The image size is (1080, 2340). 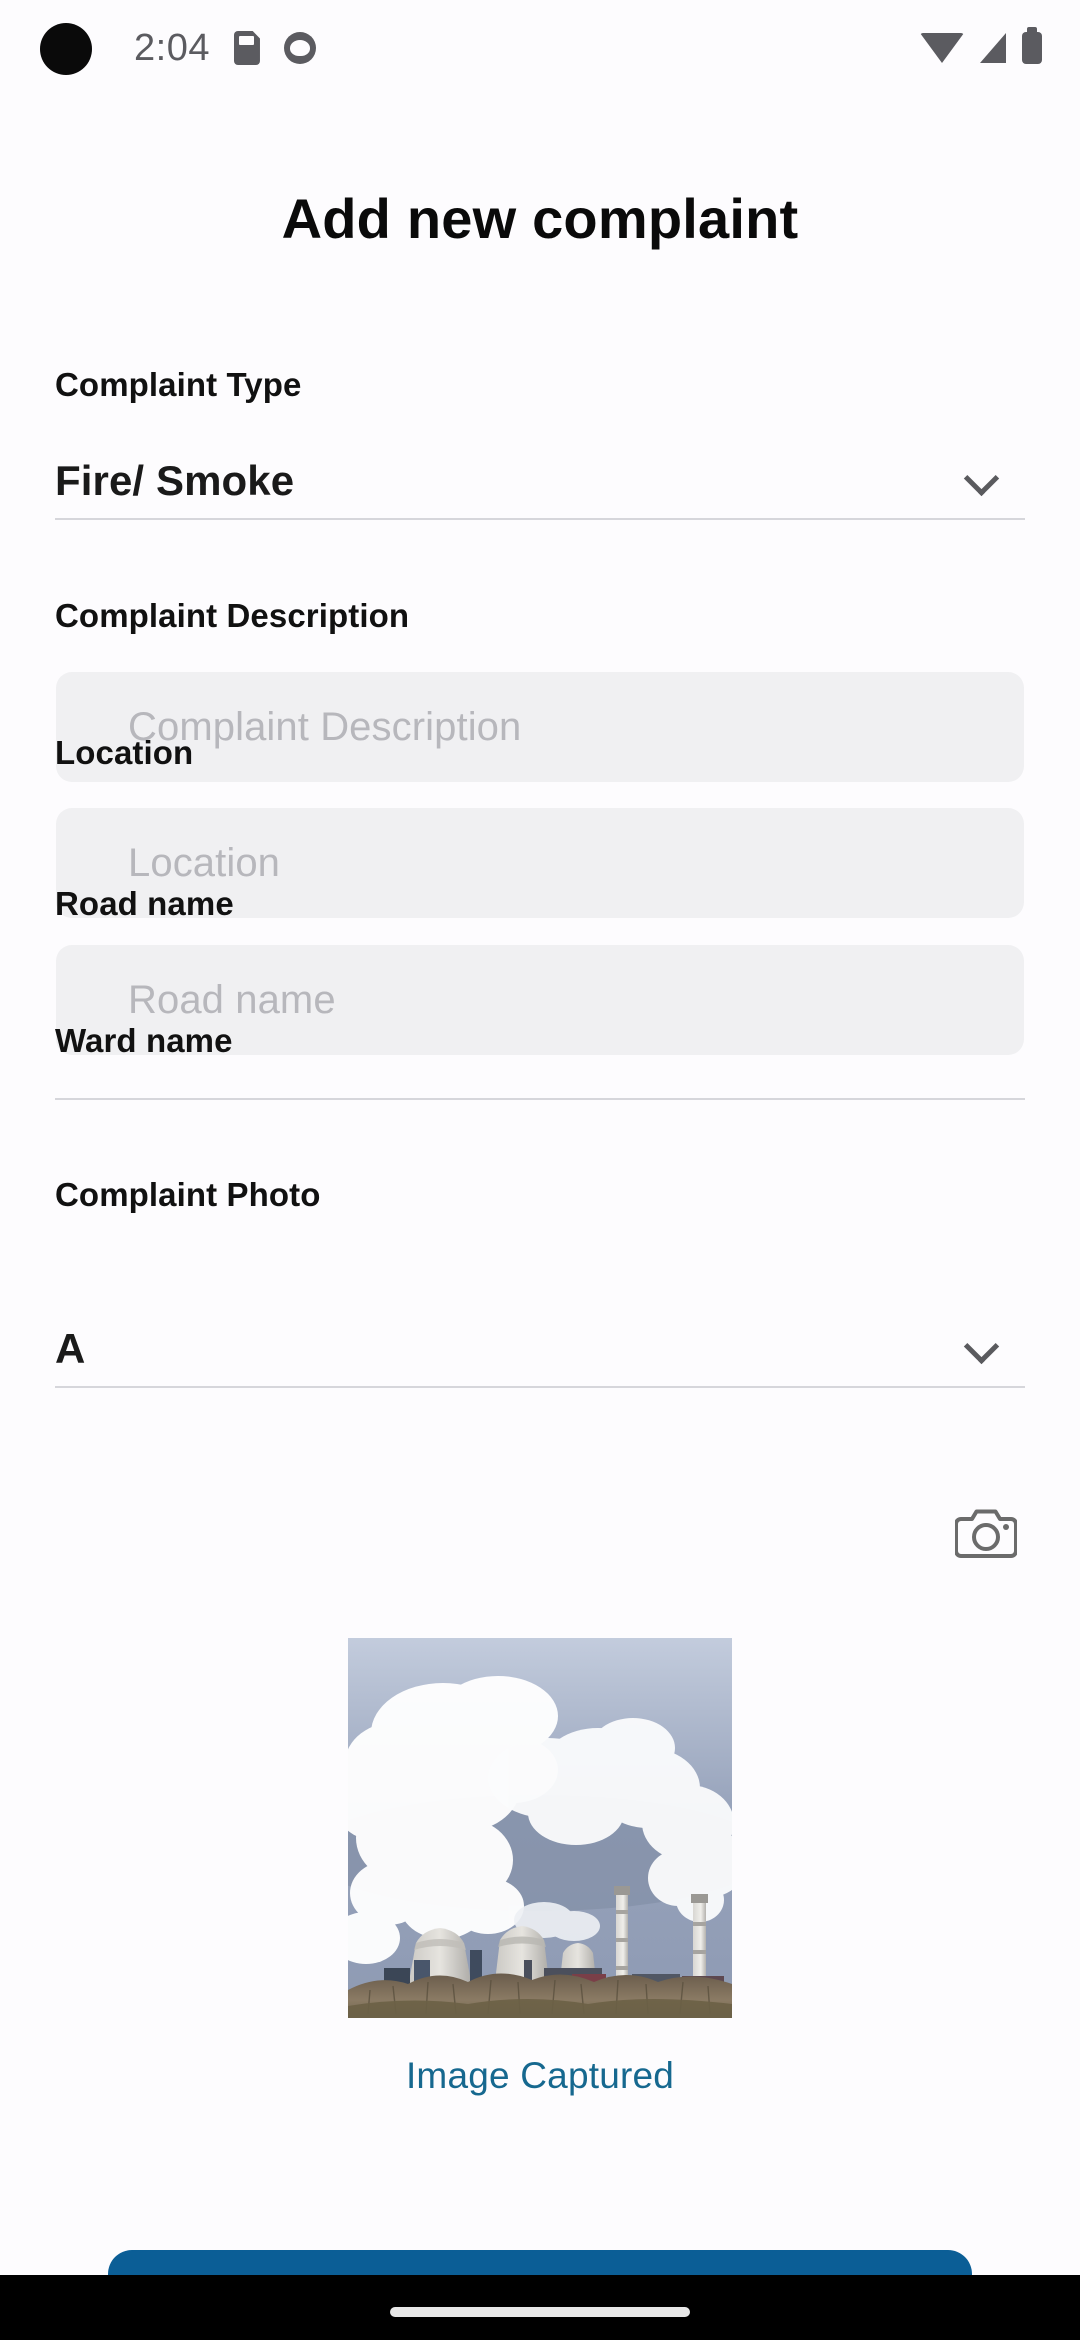 I want to click on ward-name-select: A, so click(x=540, y=1350).